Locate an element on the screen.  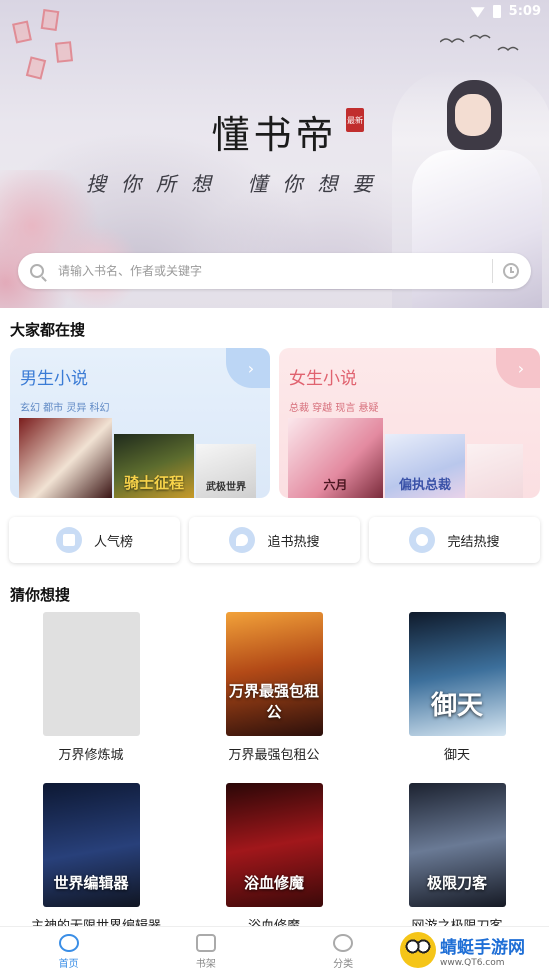
book-title: 万界修炼城 is located at coordinates (91, 755).